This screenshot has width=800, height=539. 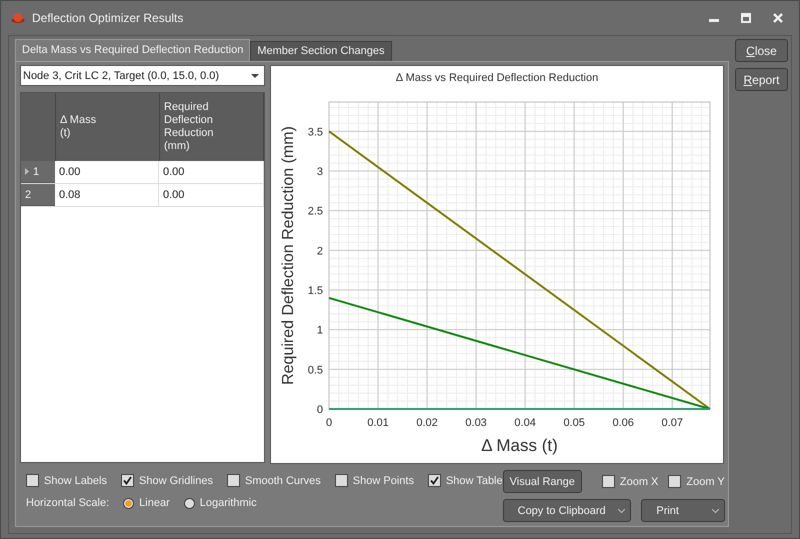 What do you see at coordinates (315, 132) in the screenshot?
I see `y-tick-label: 3.5` at bounding box center [315, 132].